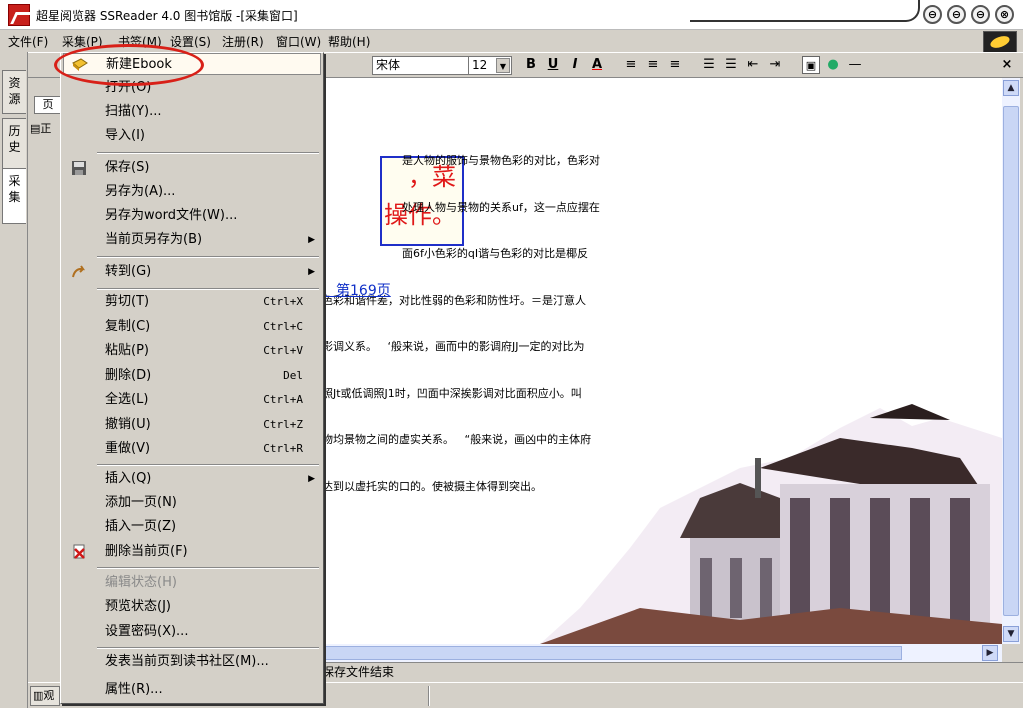 Image resolution: width=1023 pixels, height=708 pixels. Describe the element at coordinates (753, 65) in the screenshot. I see `indent-decrease-icon: ⇤` at that location.